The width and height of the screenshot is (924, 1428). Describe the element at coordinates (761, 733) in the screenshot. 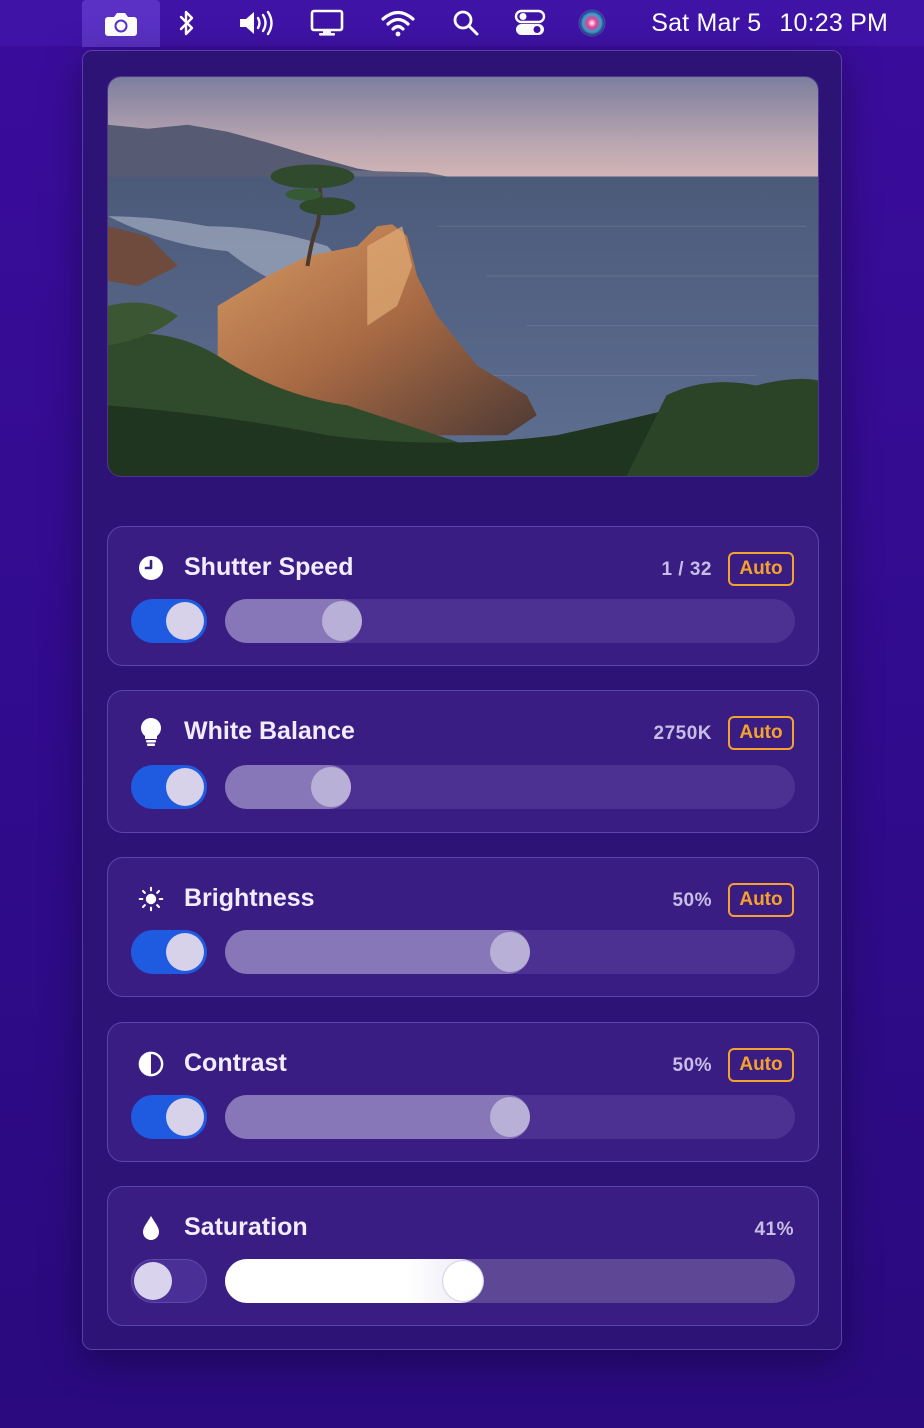

I see `white-balance-auto-button: Auto` at that location.